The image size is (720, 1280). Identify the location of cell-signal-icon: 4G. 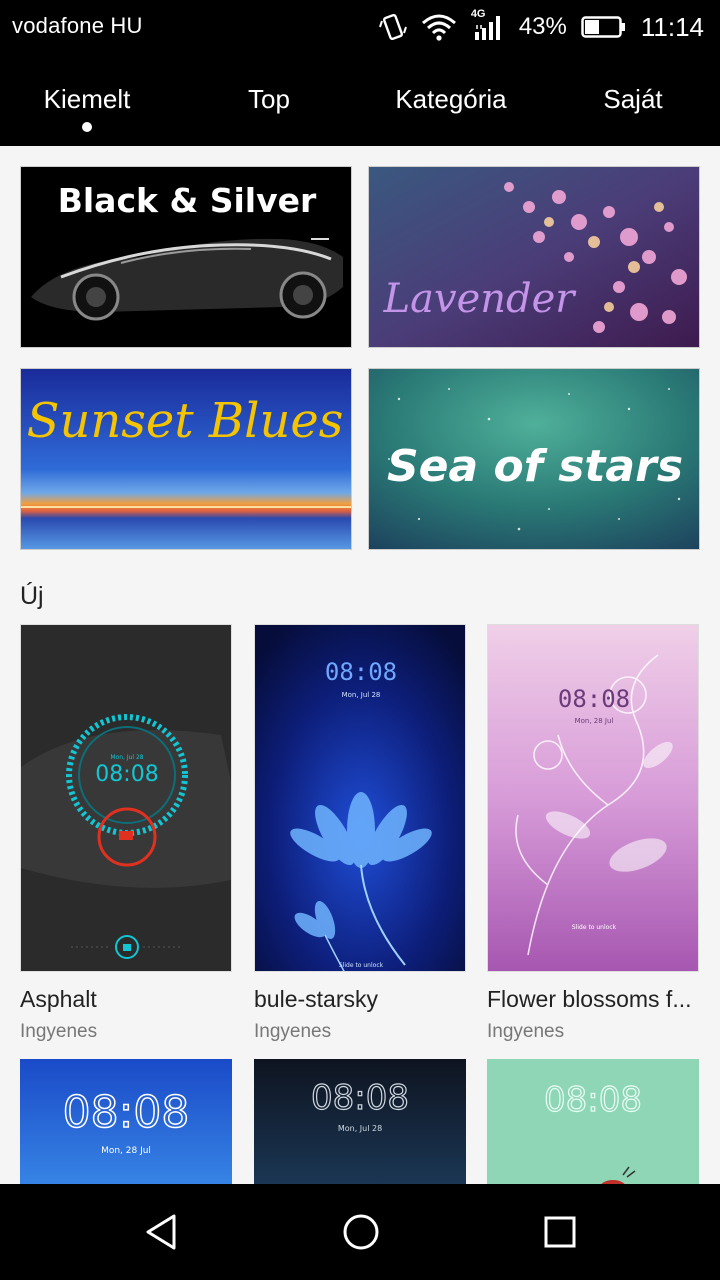
(488, 26).